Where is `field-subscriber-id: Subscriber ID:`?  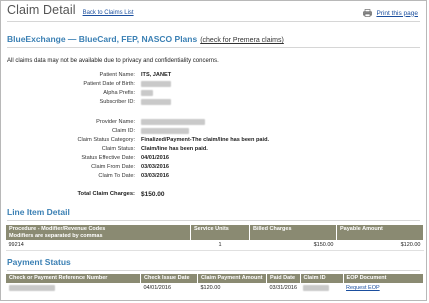 field-subscriber-id: Subscriber ID: is located at coordinates (211, 103).